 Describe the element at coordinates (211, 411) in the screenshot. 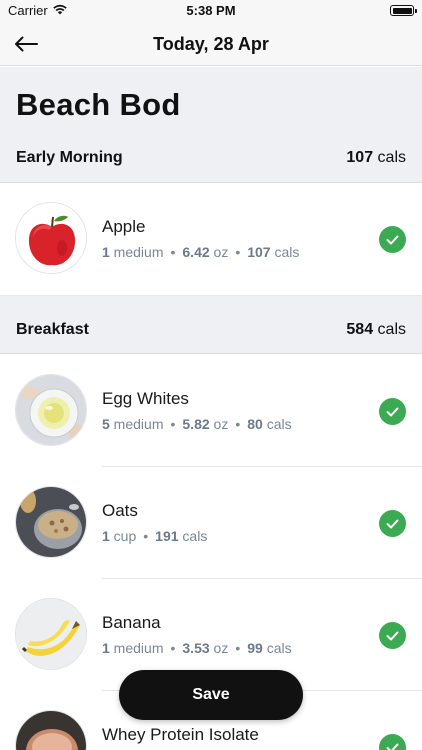

I see `food-item-egg-whites: Egg Whites 5 medium • 5.82 oz • 80 cals` at that location.